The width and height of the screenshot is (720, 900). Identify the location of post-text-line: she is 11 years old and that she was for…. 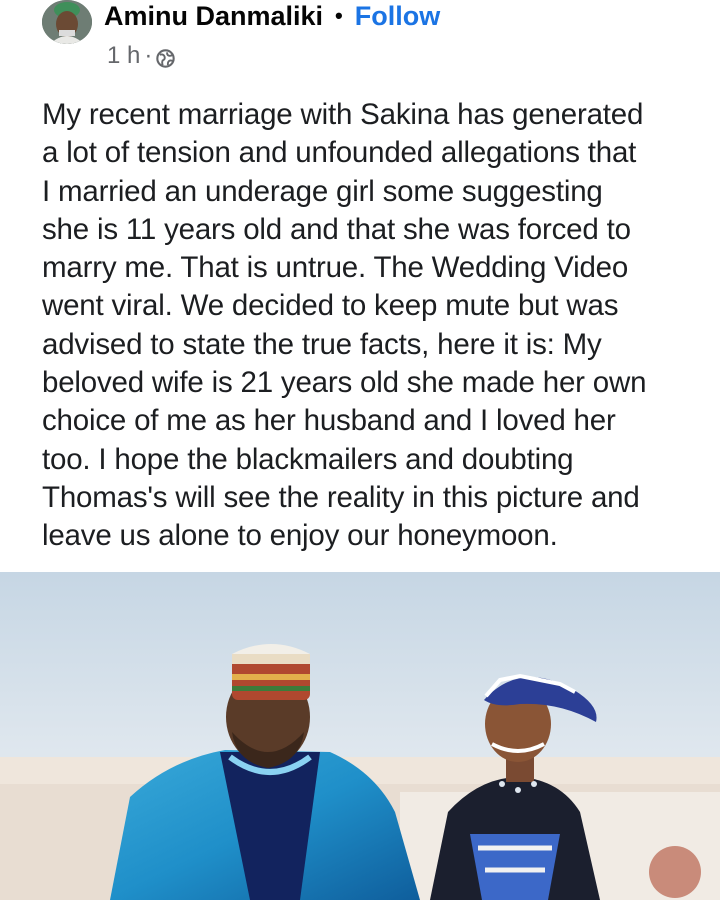
(336, 229).